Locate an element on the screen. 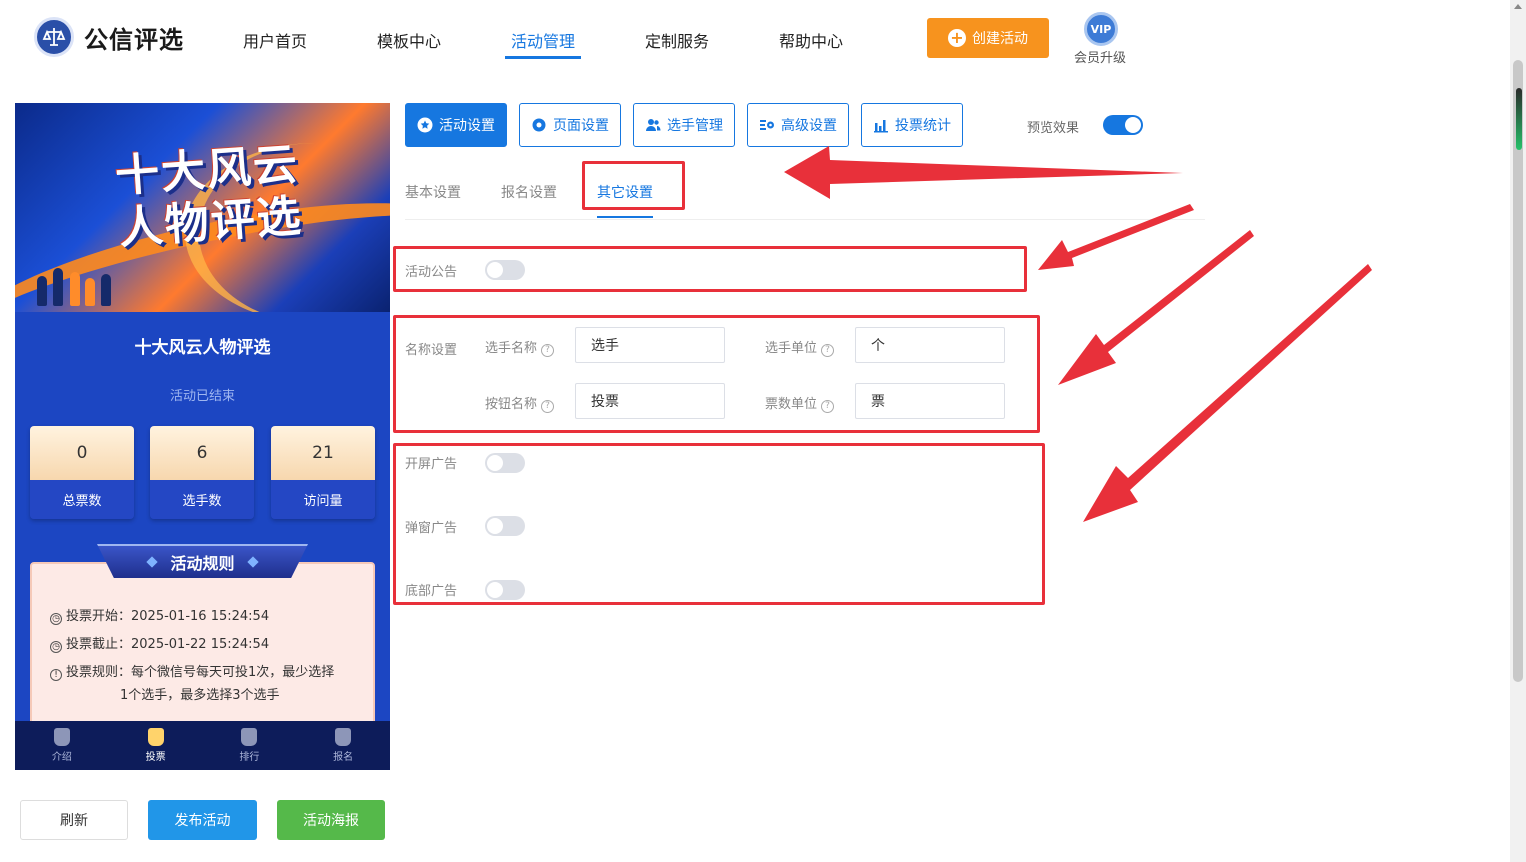 Image resolution: width=1526 pixels, height=862 pixels. arrow-to-other-settings is located at coordinates (983, 172).